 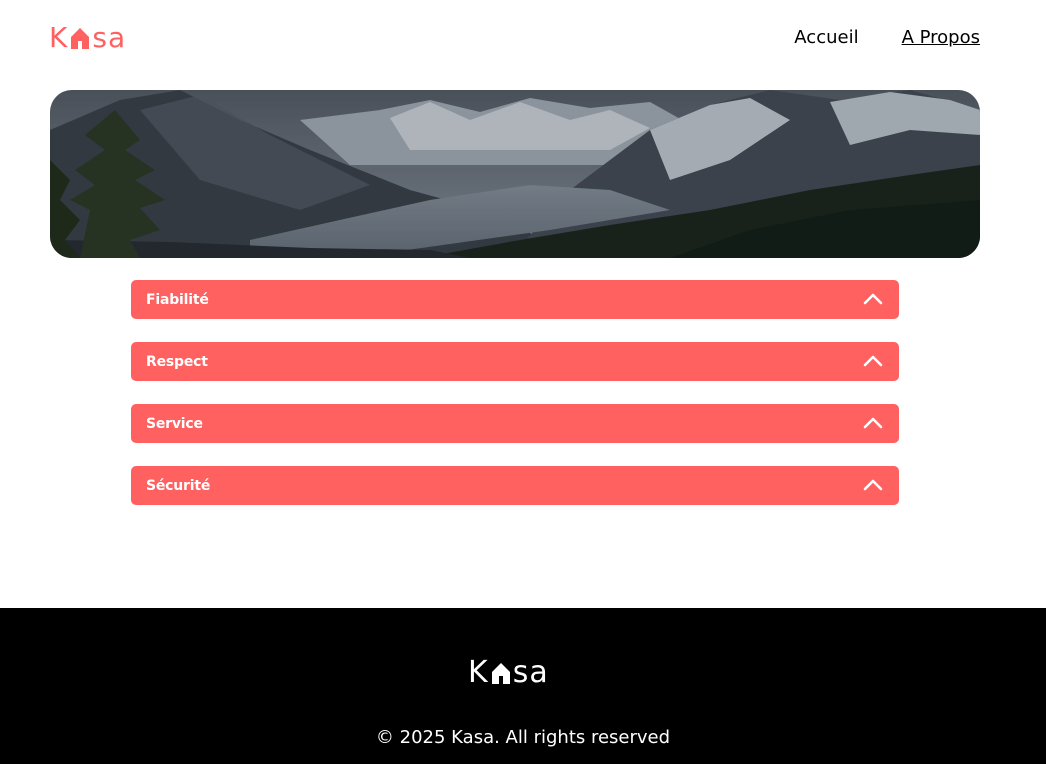 I want to click on kasa-logo: K sa, so click(x=87, y=38).